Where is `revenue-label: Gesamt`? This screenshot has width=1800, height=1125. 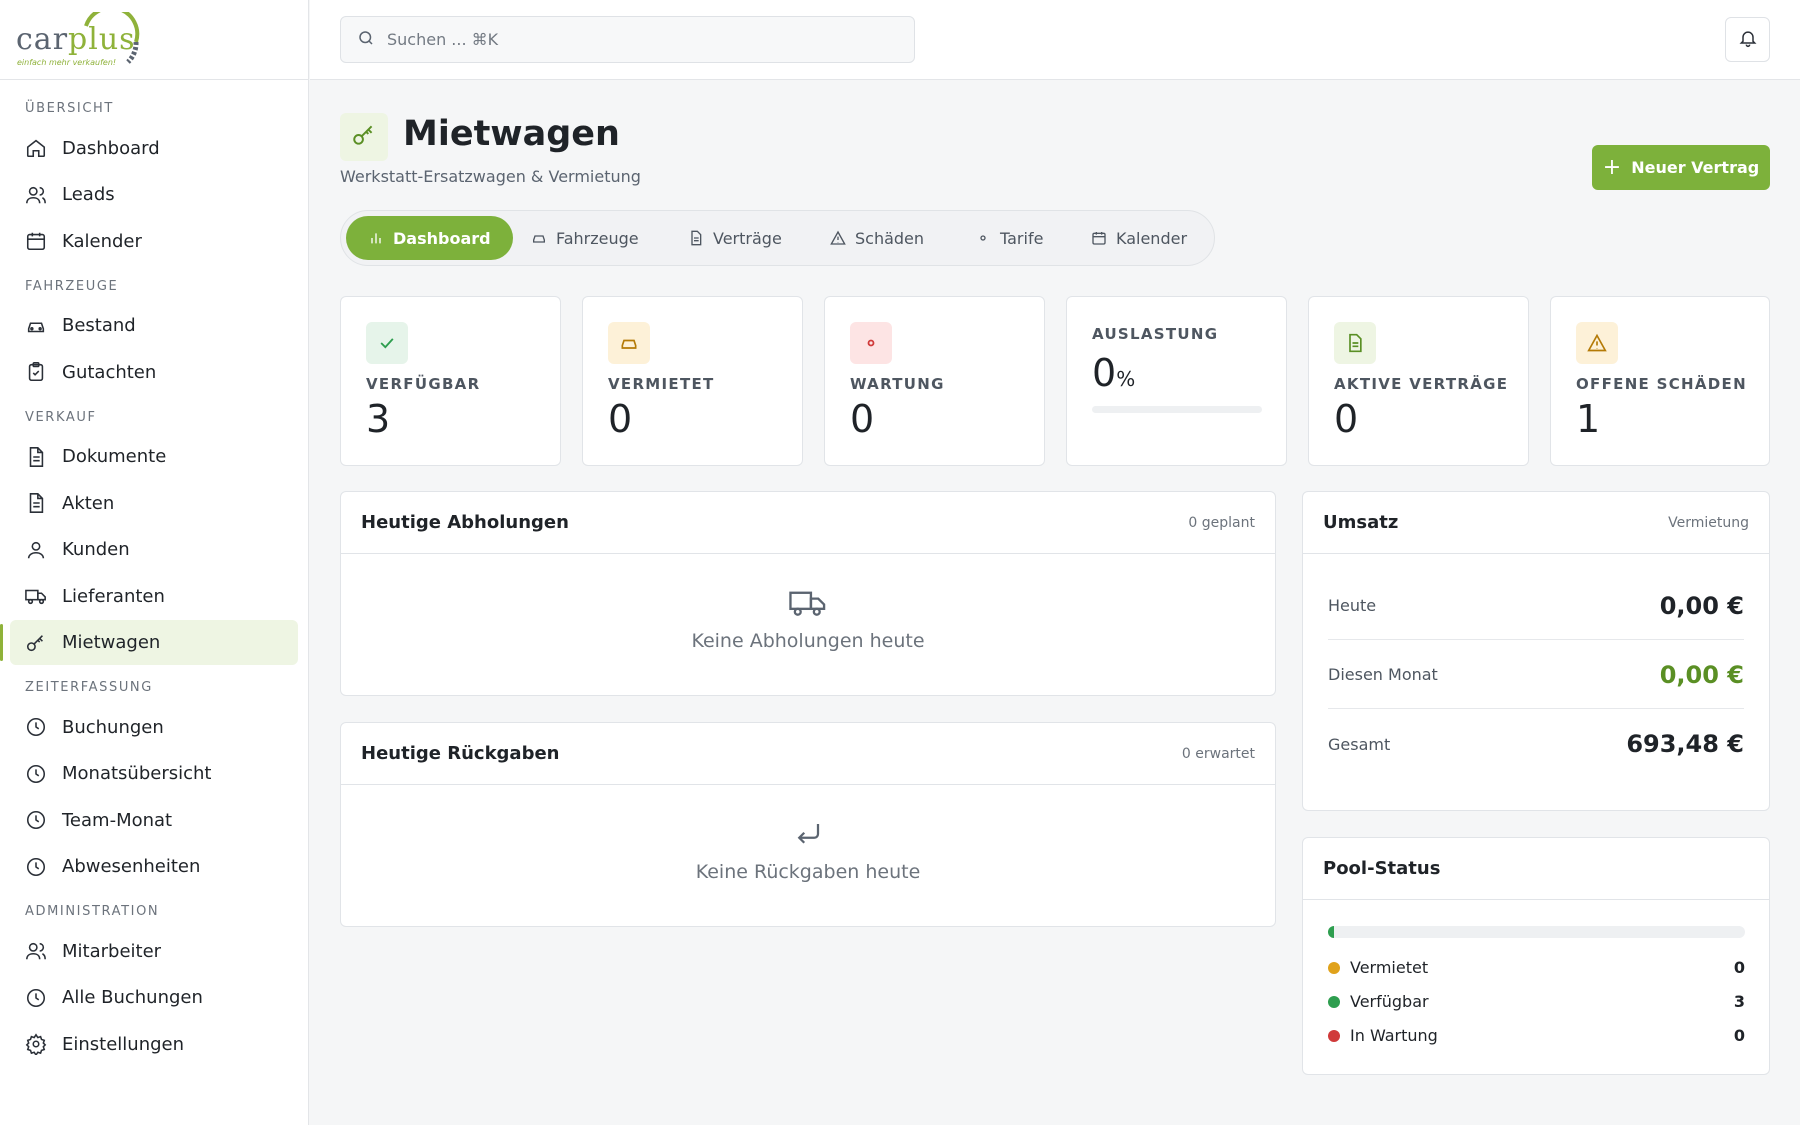 revenue-label: Gesamt is located at coordinates (1359, 744).